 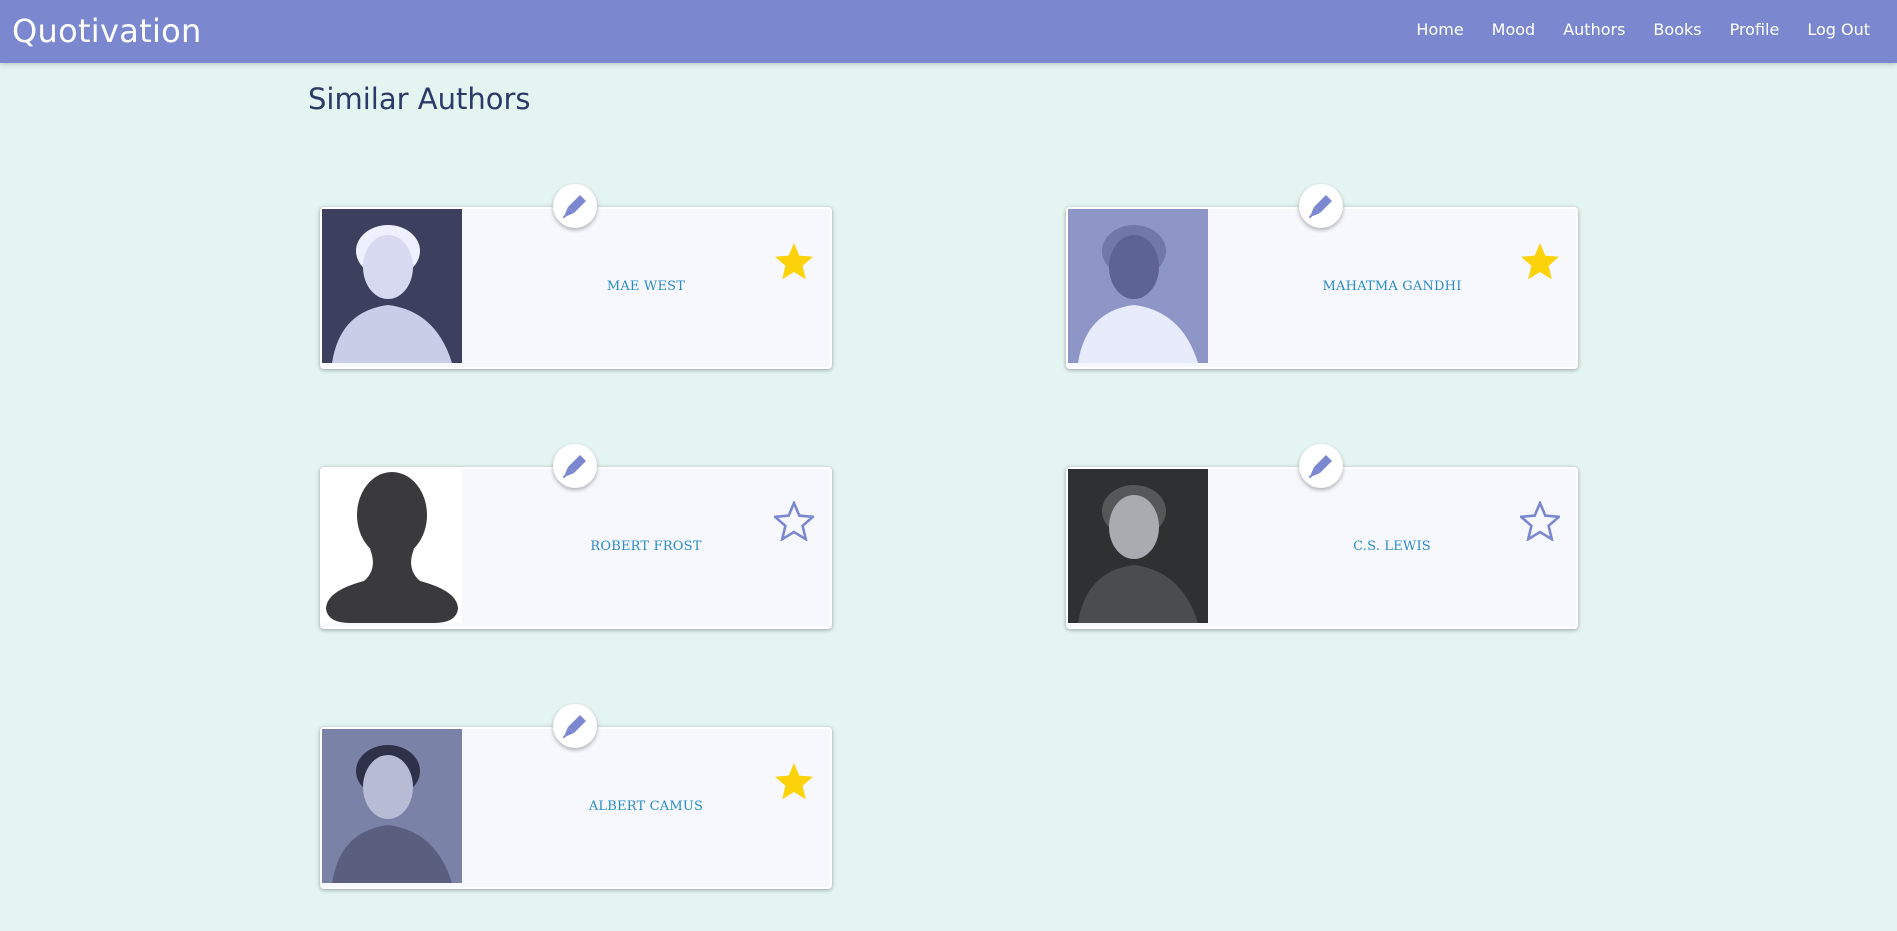 I want to click on nav-books: Books, so click(x=1677, y=29).